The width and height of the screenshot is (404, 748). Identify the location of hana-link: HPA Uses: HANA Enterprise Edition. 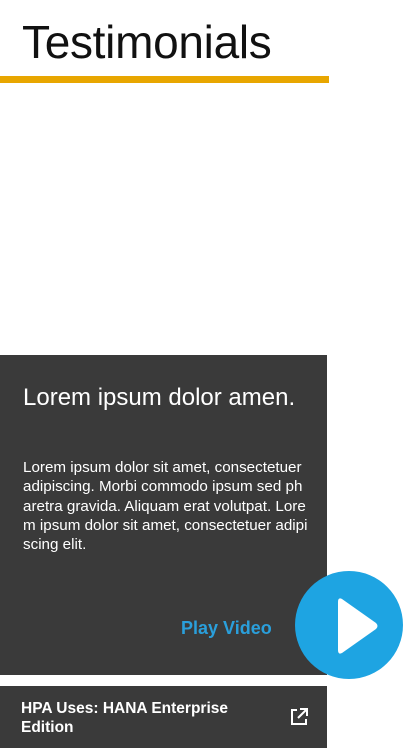
(163, 717).